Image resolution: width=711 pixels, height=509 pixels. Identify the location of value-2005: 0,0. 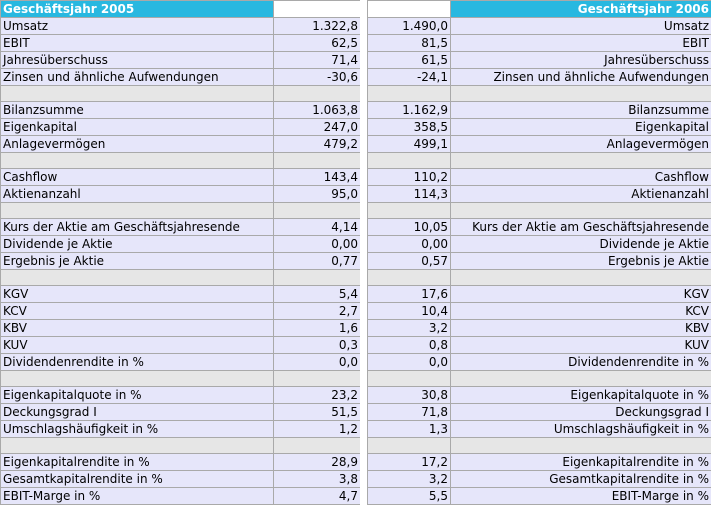
(317, 362).